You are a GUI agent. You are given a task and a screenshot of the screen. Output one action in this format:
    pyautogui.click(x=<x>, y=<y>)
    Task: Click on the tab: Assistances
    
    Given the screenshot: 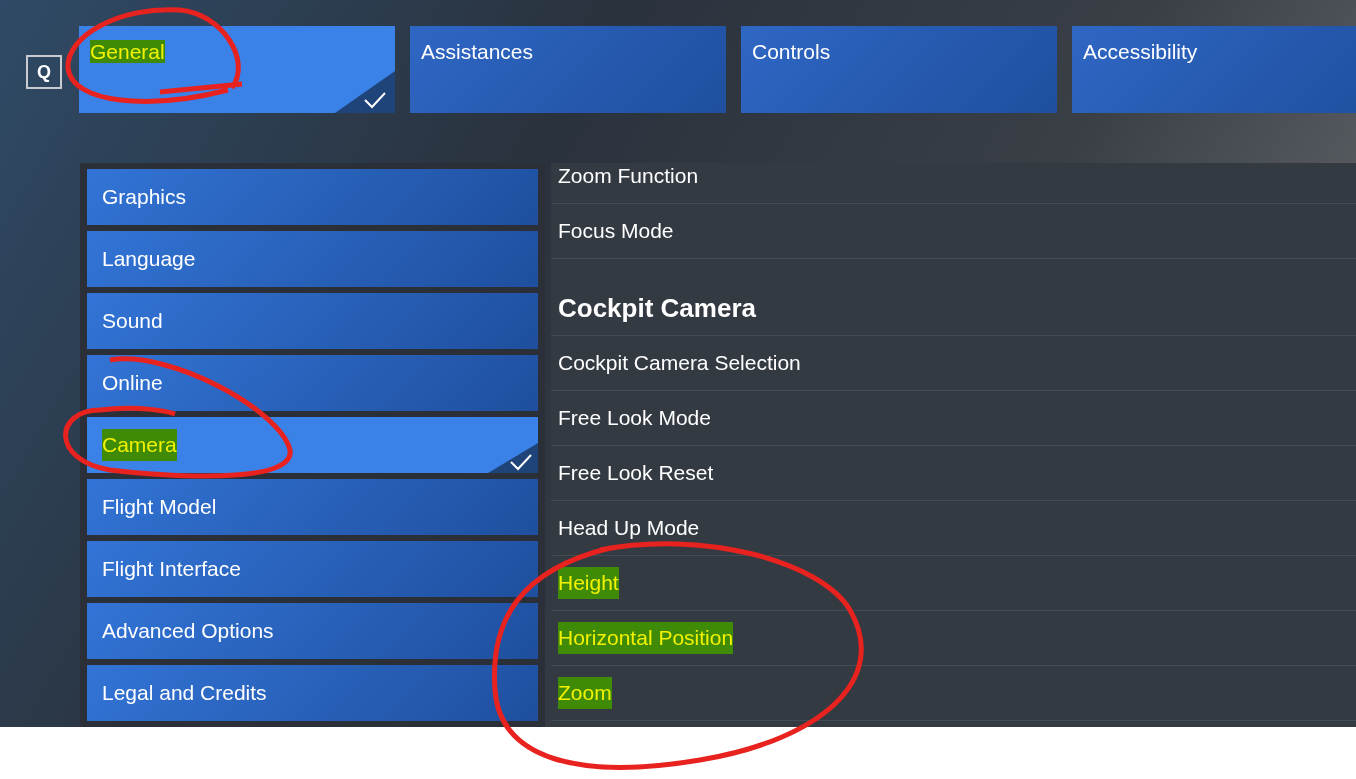 What is the action you would take?
    pyautogui.click(x=568, y=69)
    